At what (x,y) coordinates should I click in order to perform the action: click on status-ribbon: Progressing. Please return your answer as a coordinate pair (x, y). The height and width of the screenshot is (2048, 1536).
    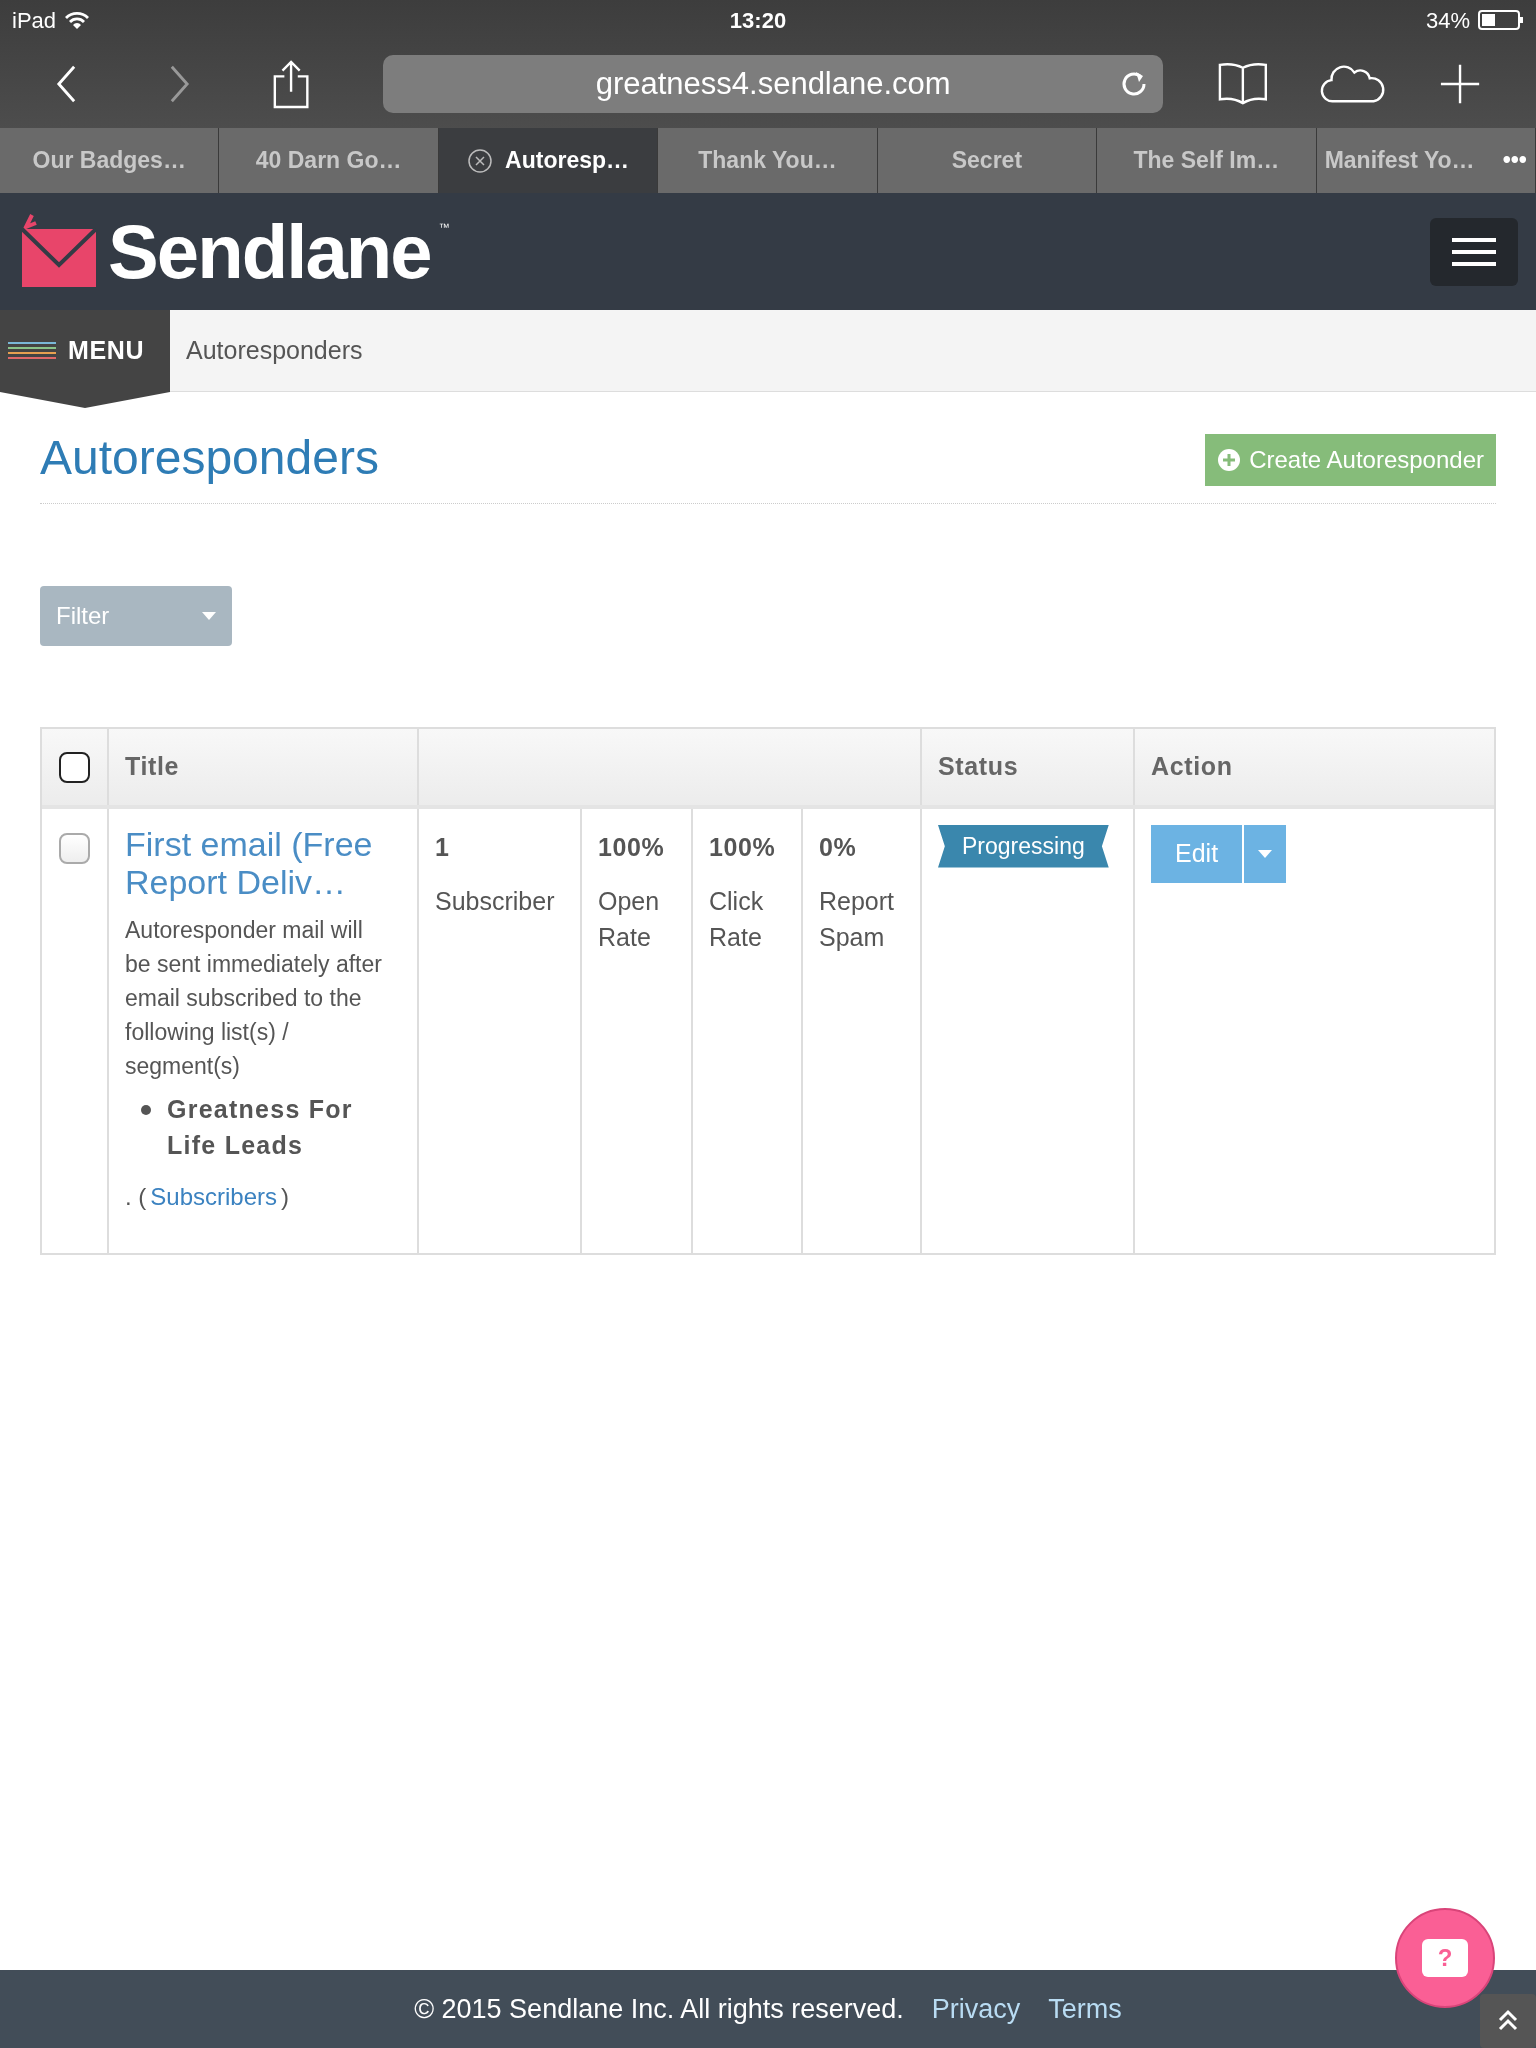
    Looking at the image, I should click on (1023, 846).